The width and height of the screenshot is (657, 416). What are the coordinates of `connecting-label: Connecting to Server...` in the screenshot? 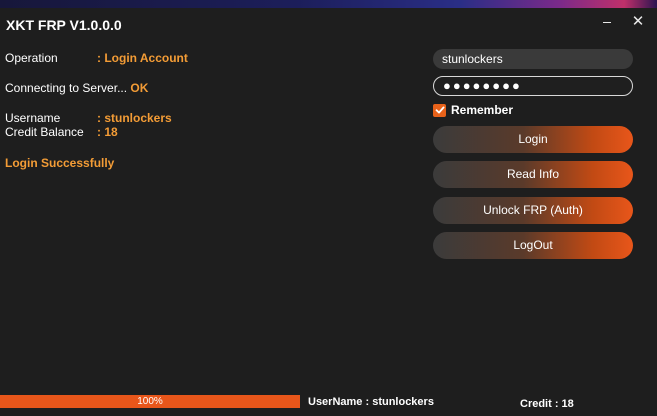 It's located at (66, 88).